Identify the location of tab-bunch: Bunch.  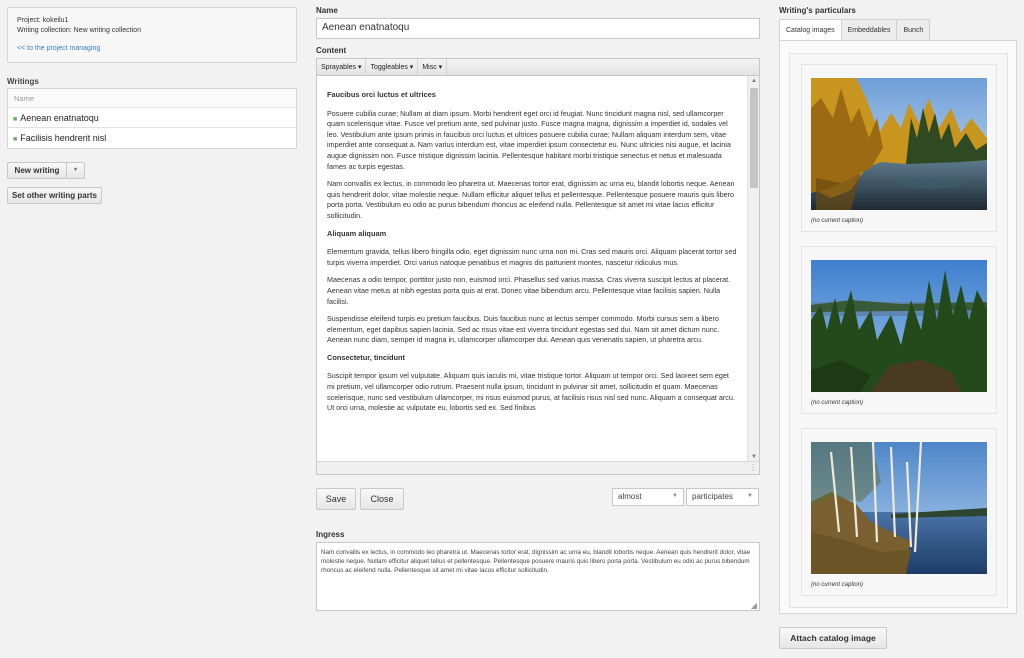
(913, 29).